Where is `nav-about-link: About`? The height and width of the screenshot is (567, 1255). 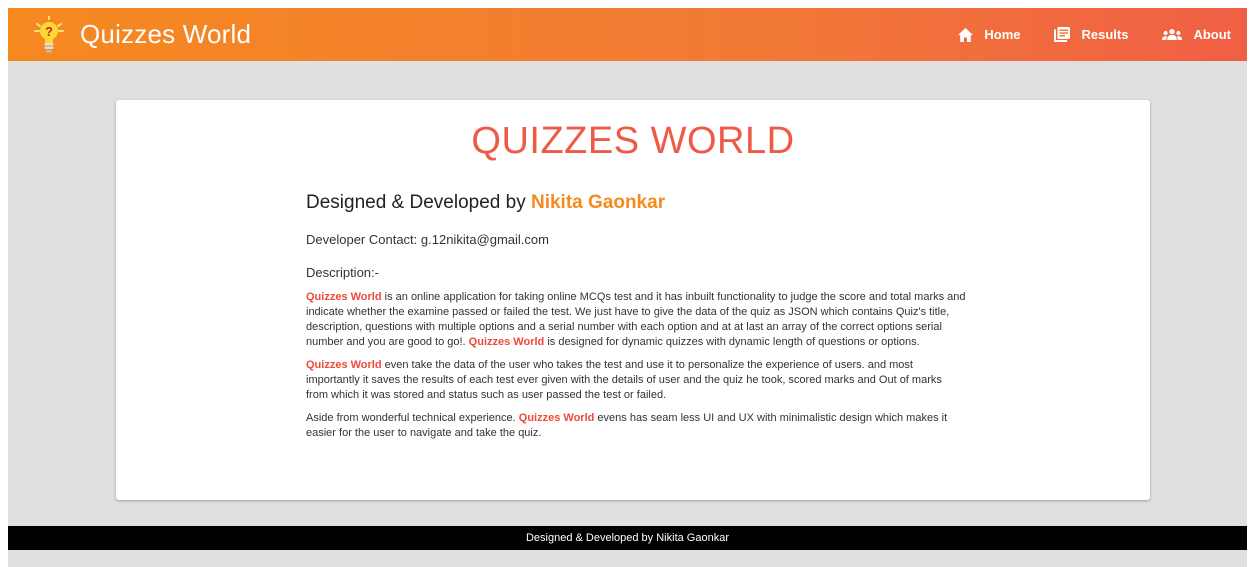
nav-about-link: About is located at coordinates (1196, 34).